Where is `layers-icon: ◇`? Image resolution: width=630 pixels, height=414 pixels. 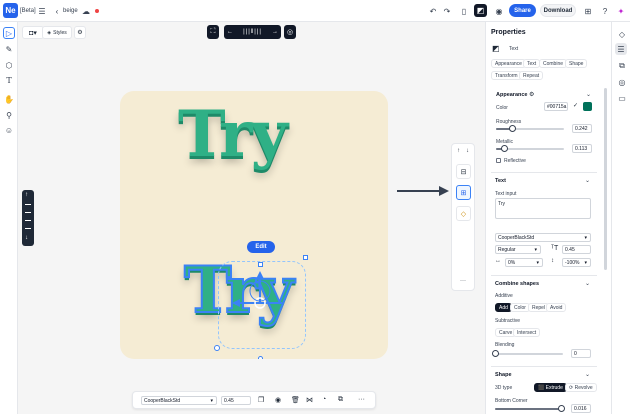
layers-icon: ◇ is located at coordinates (622, 34).